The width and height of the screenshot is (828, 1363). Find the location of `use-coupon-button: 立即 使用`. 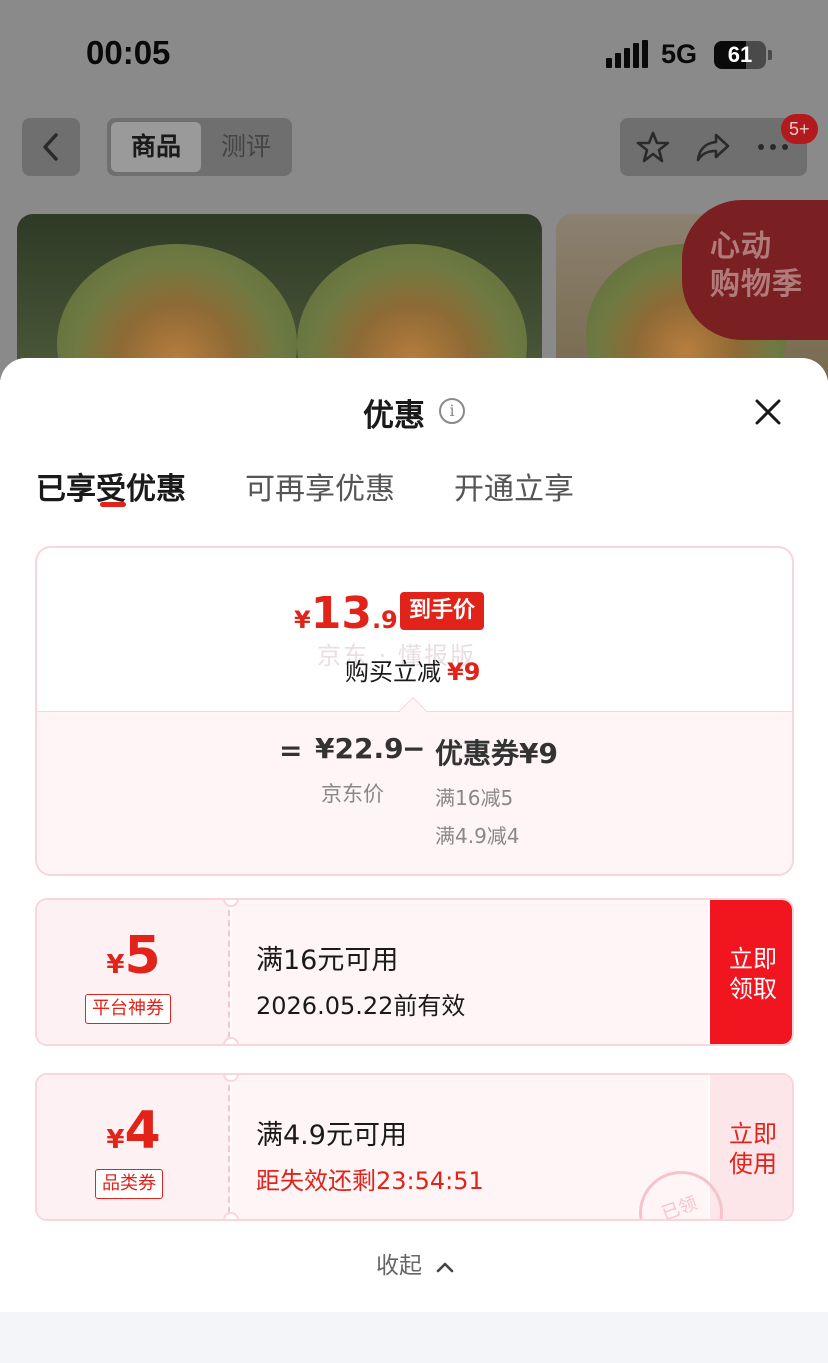

use-coupon-button: 立即 使用 is located at coordinates (751, 1147).